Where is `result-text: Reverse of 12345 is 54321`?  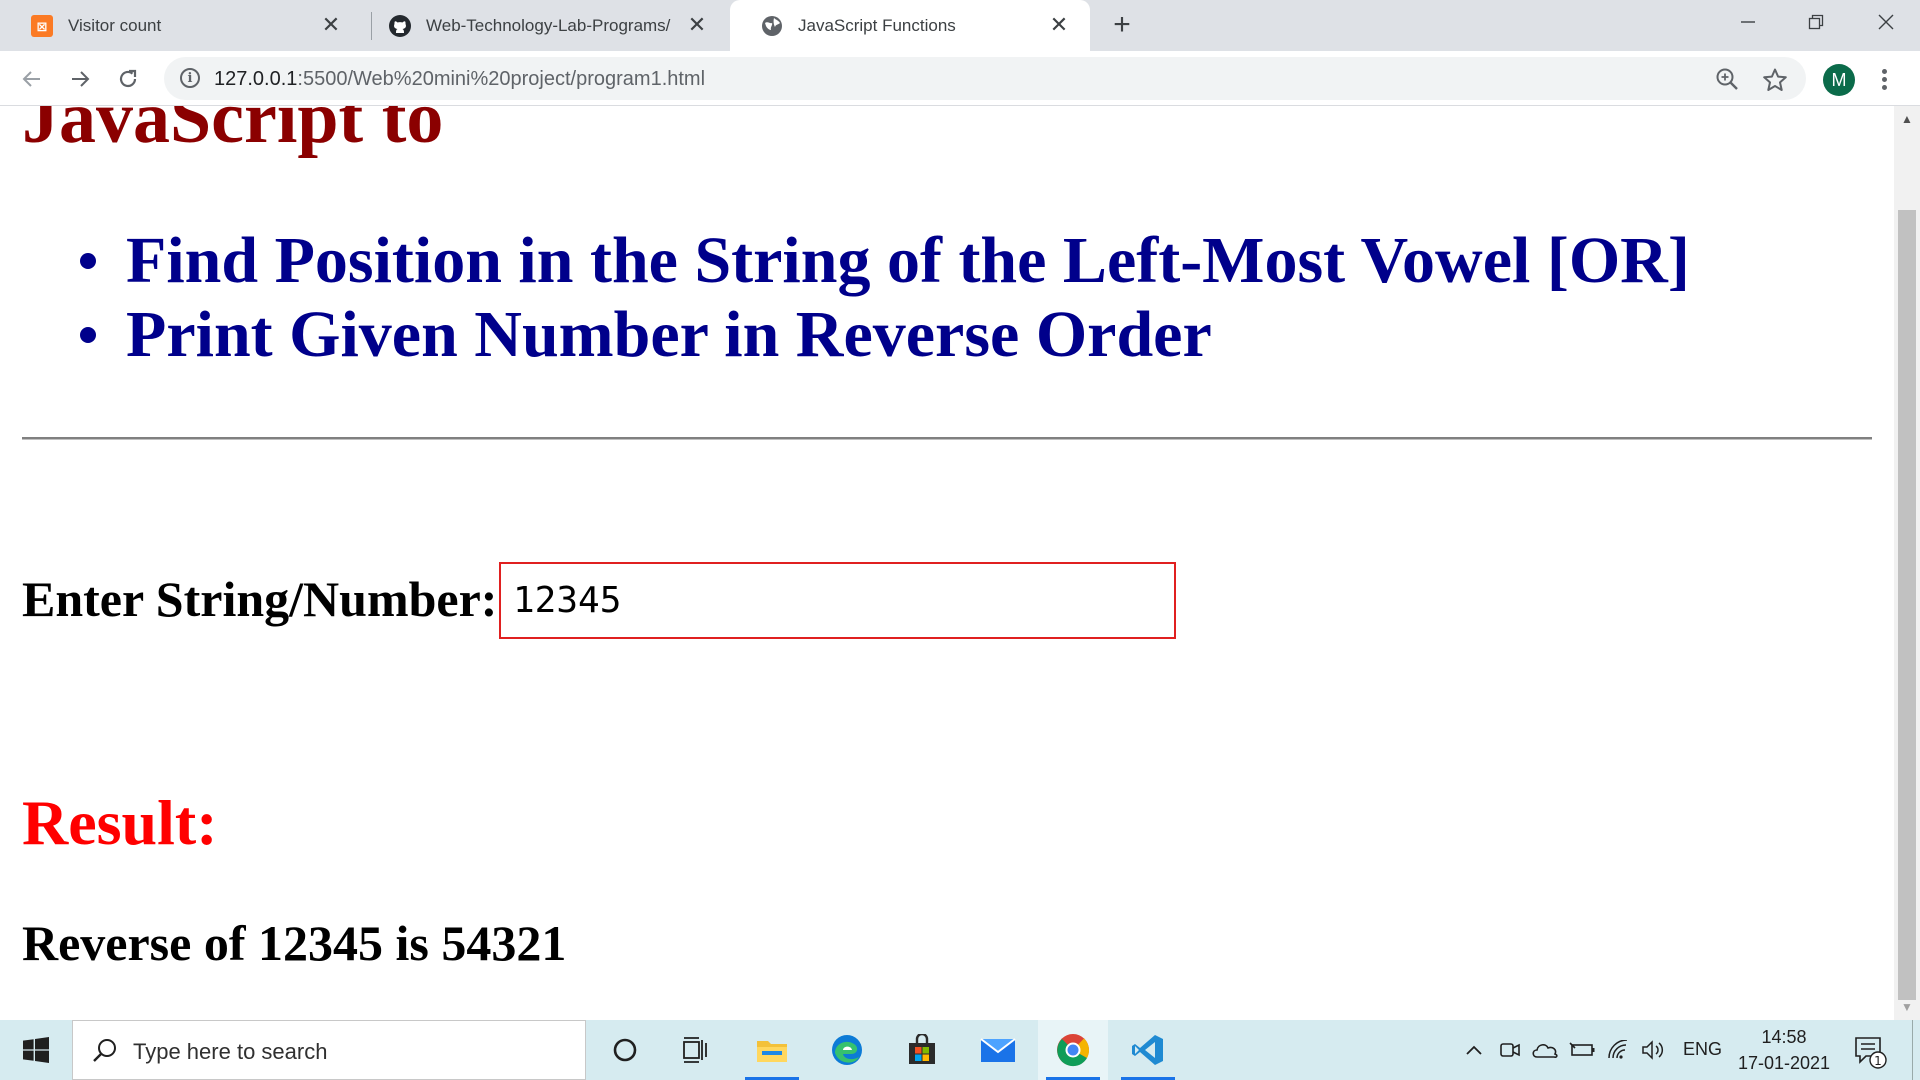
result-text: Reverse of 12345 is 54321 is located at coordinates (294, 943).